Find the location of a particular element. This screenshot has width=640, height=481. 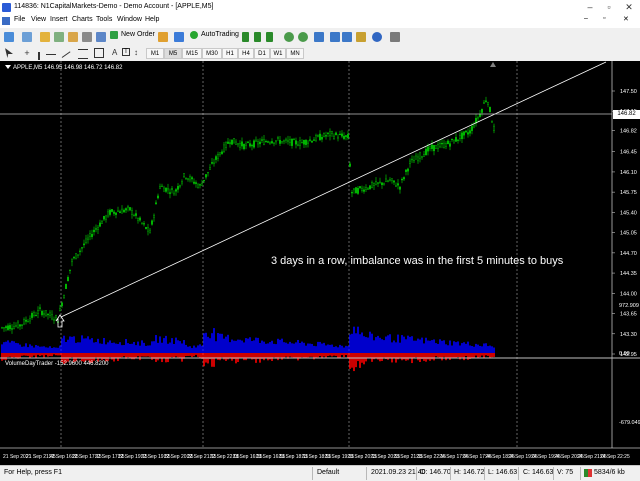

timeframe-m5: M5 is located at coordinates (173, 53).